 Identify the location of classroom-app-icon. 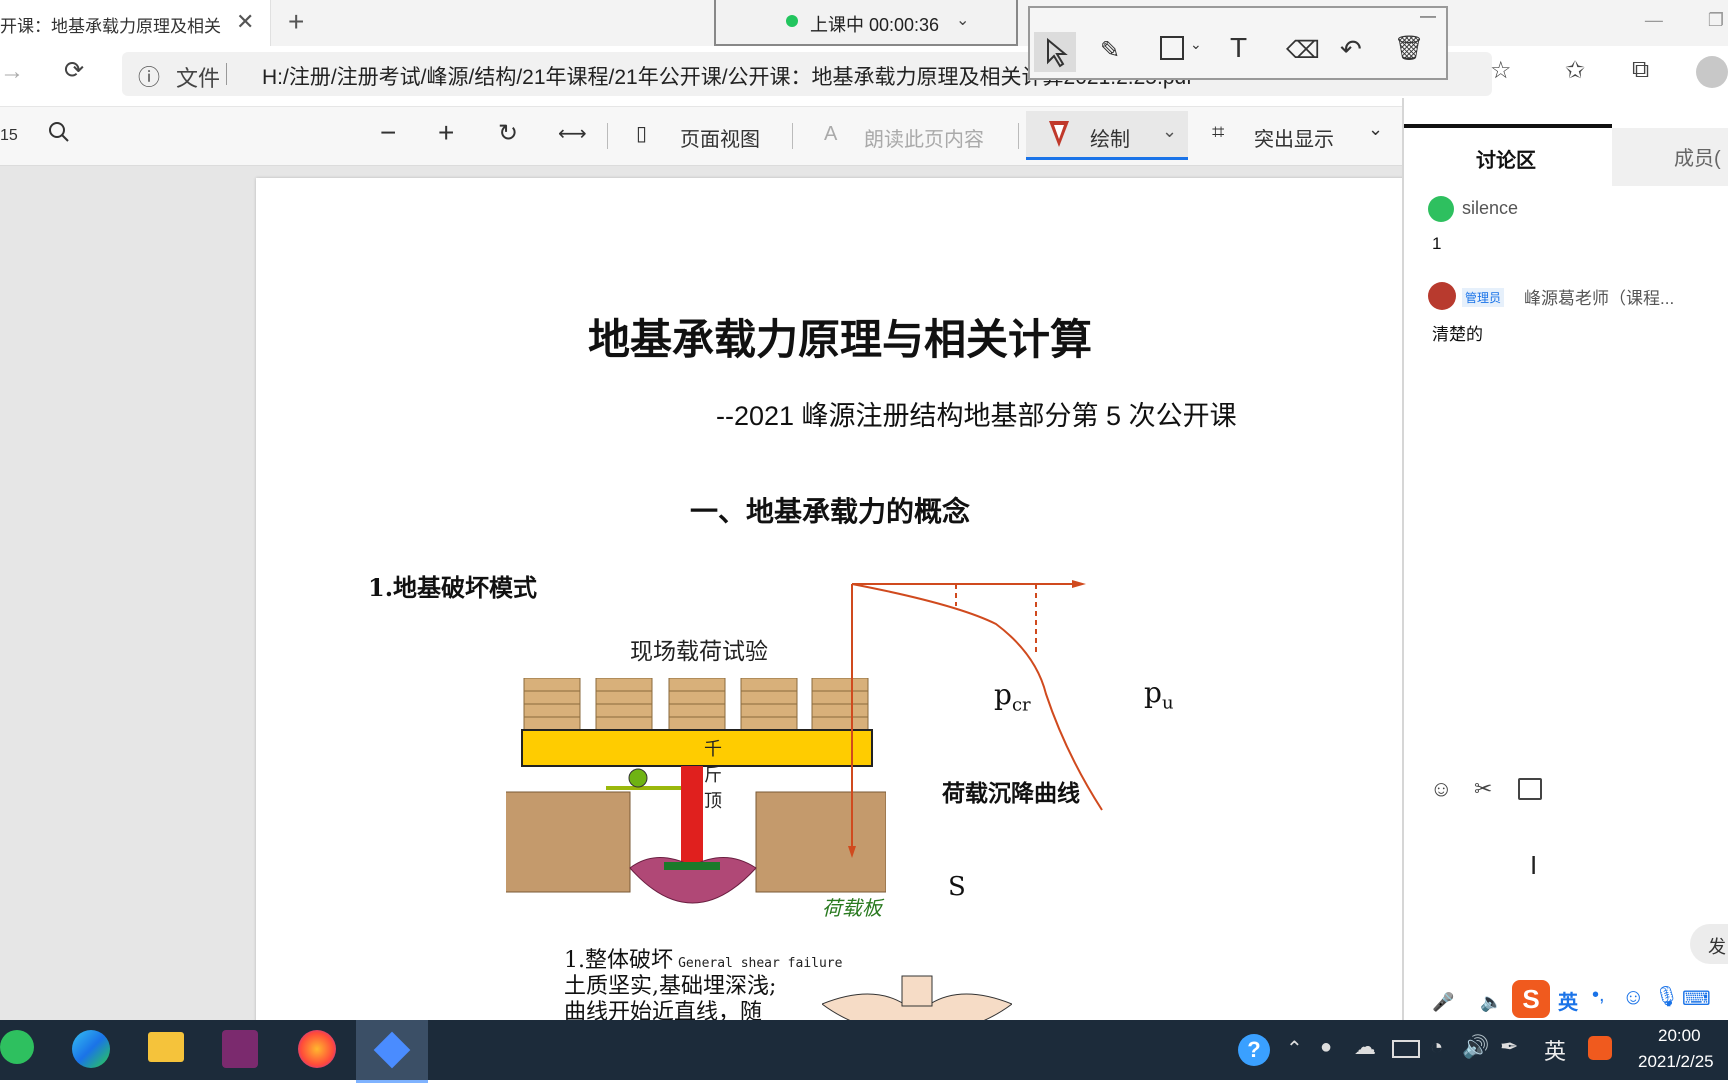
(392, 1050).